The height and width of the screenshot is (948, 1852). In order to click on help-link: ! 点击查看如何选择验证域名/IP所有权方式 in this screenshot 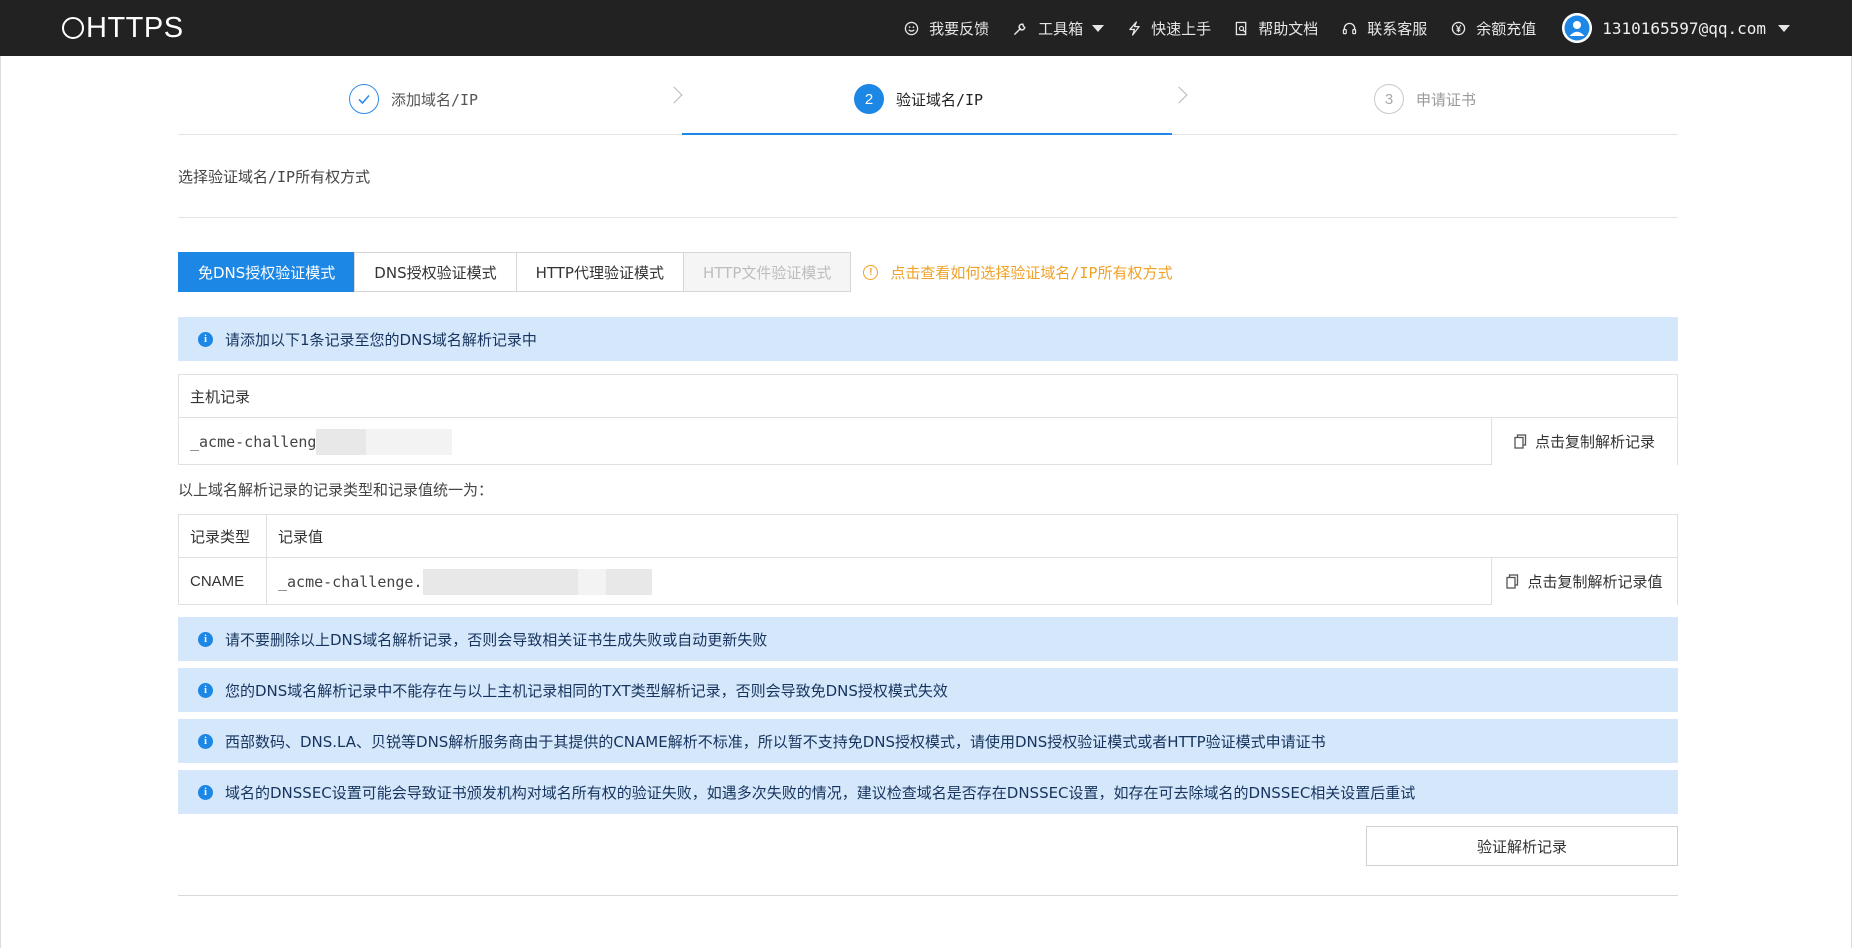, I will do `click(1017, 272)`.